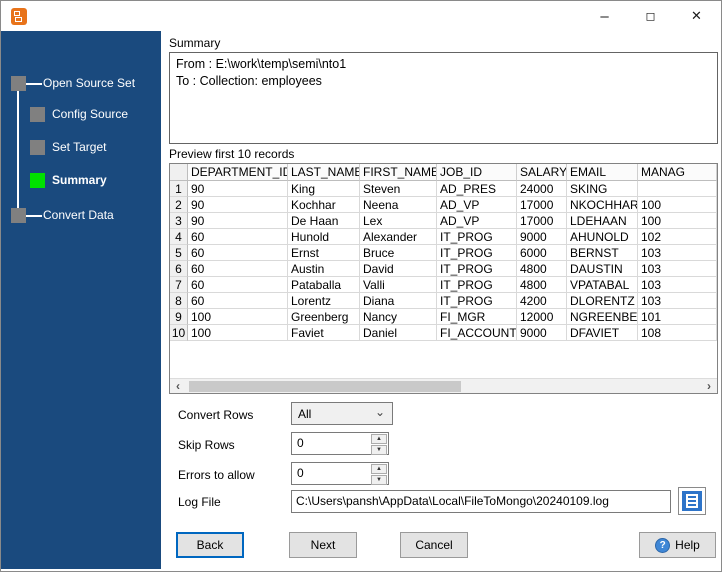  What do you see at coordinates (542, 189) in the screenshot?
I see `table-cell: 24000` at bounding box center [542, 189].